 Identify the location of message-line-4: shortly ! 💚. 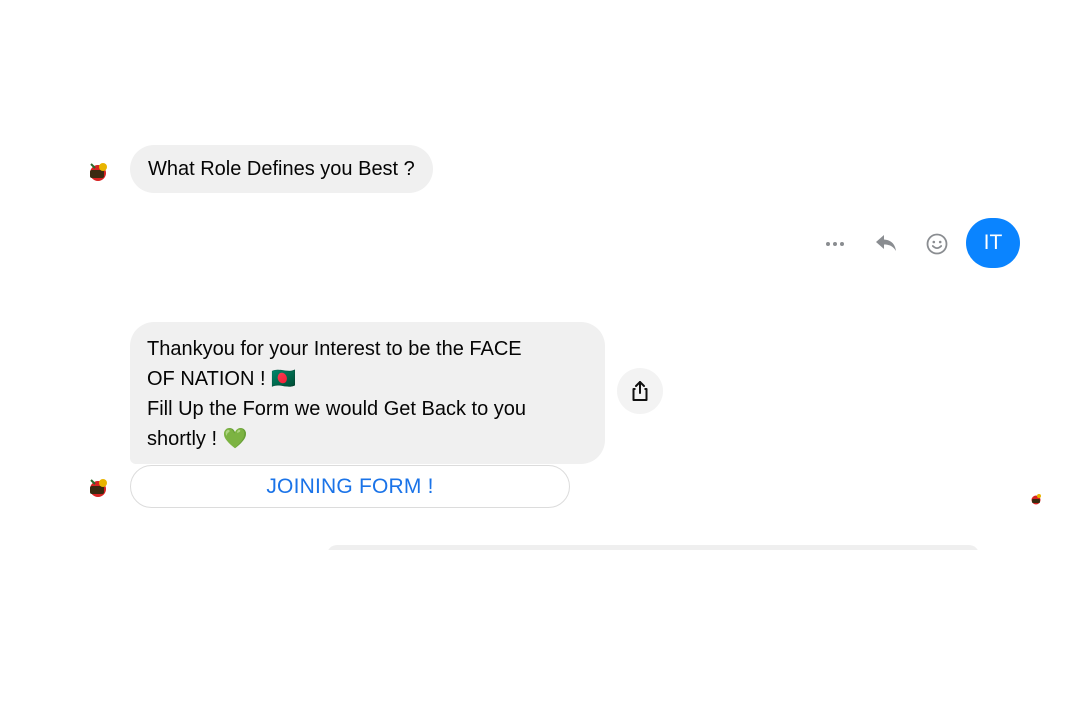
(197, 439).